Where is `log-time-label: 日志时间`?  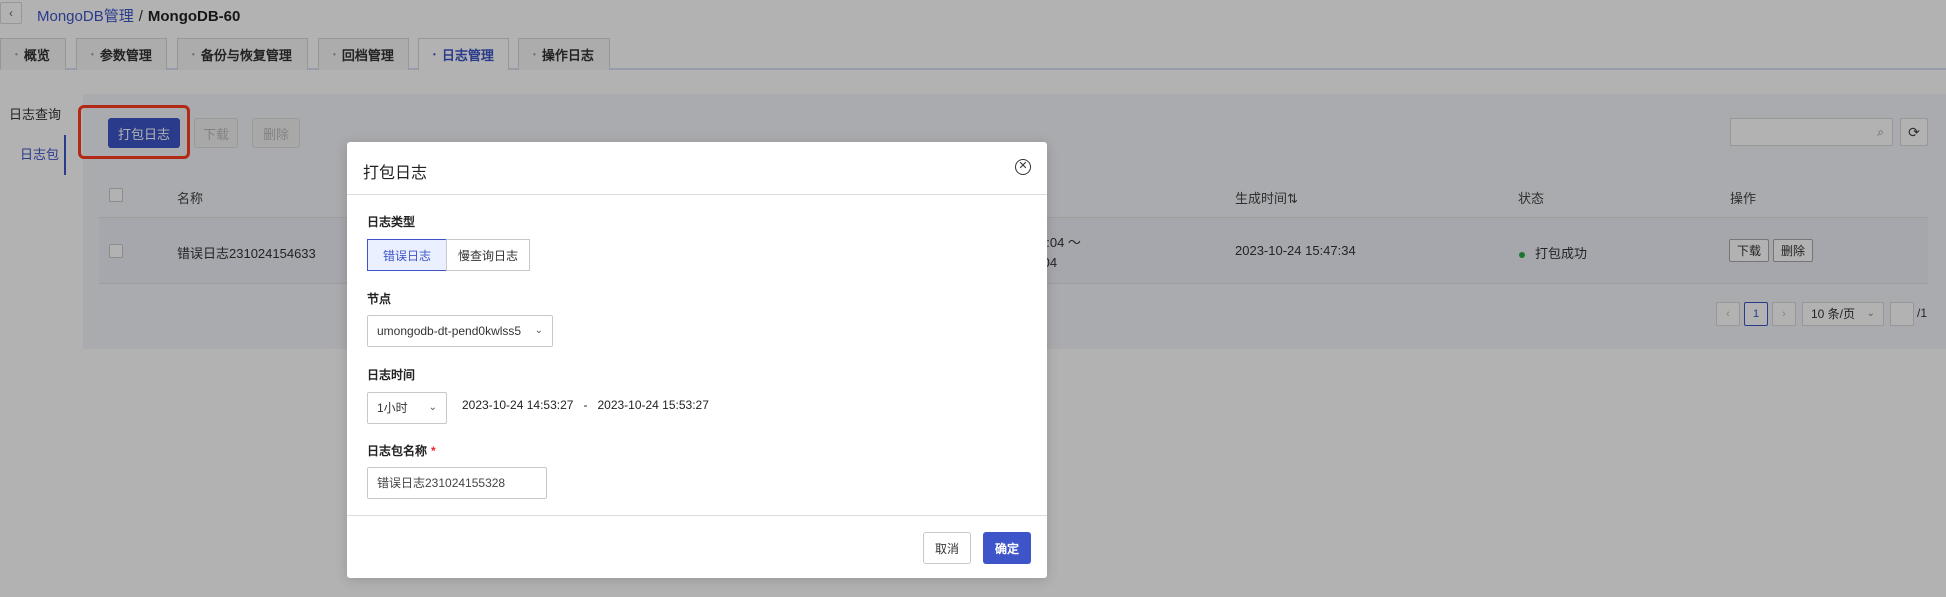 log-time-label: 日志时间 is located at coordinates (391, 375).